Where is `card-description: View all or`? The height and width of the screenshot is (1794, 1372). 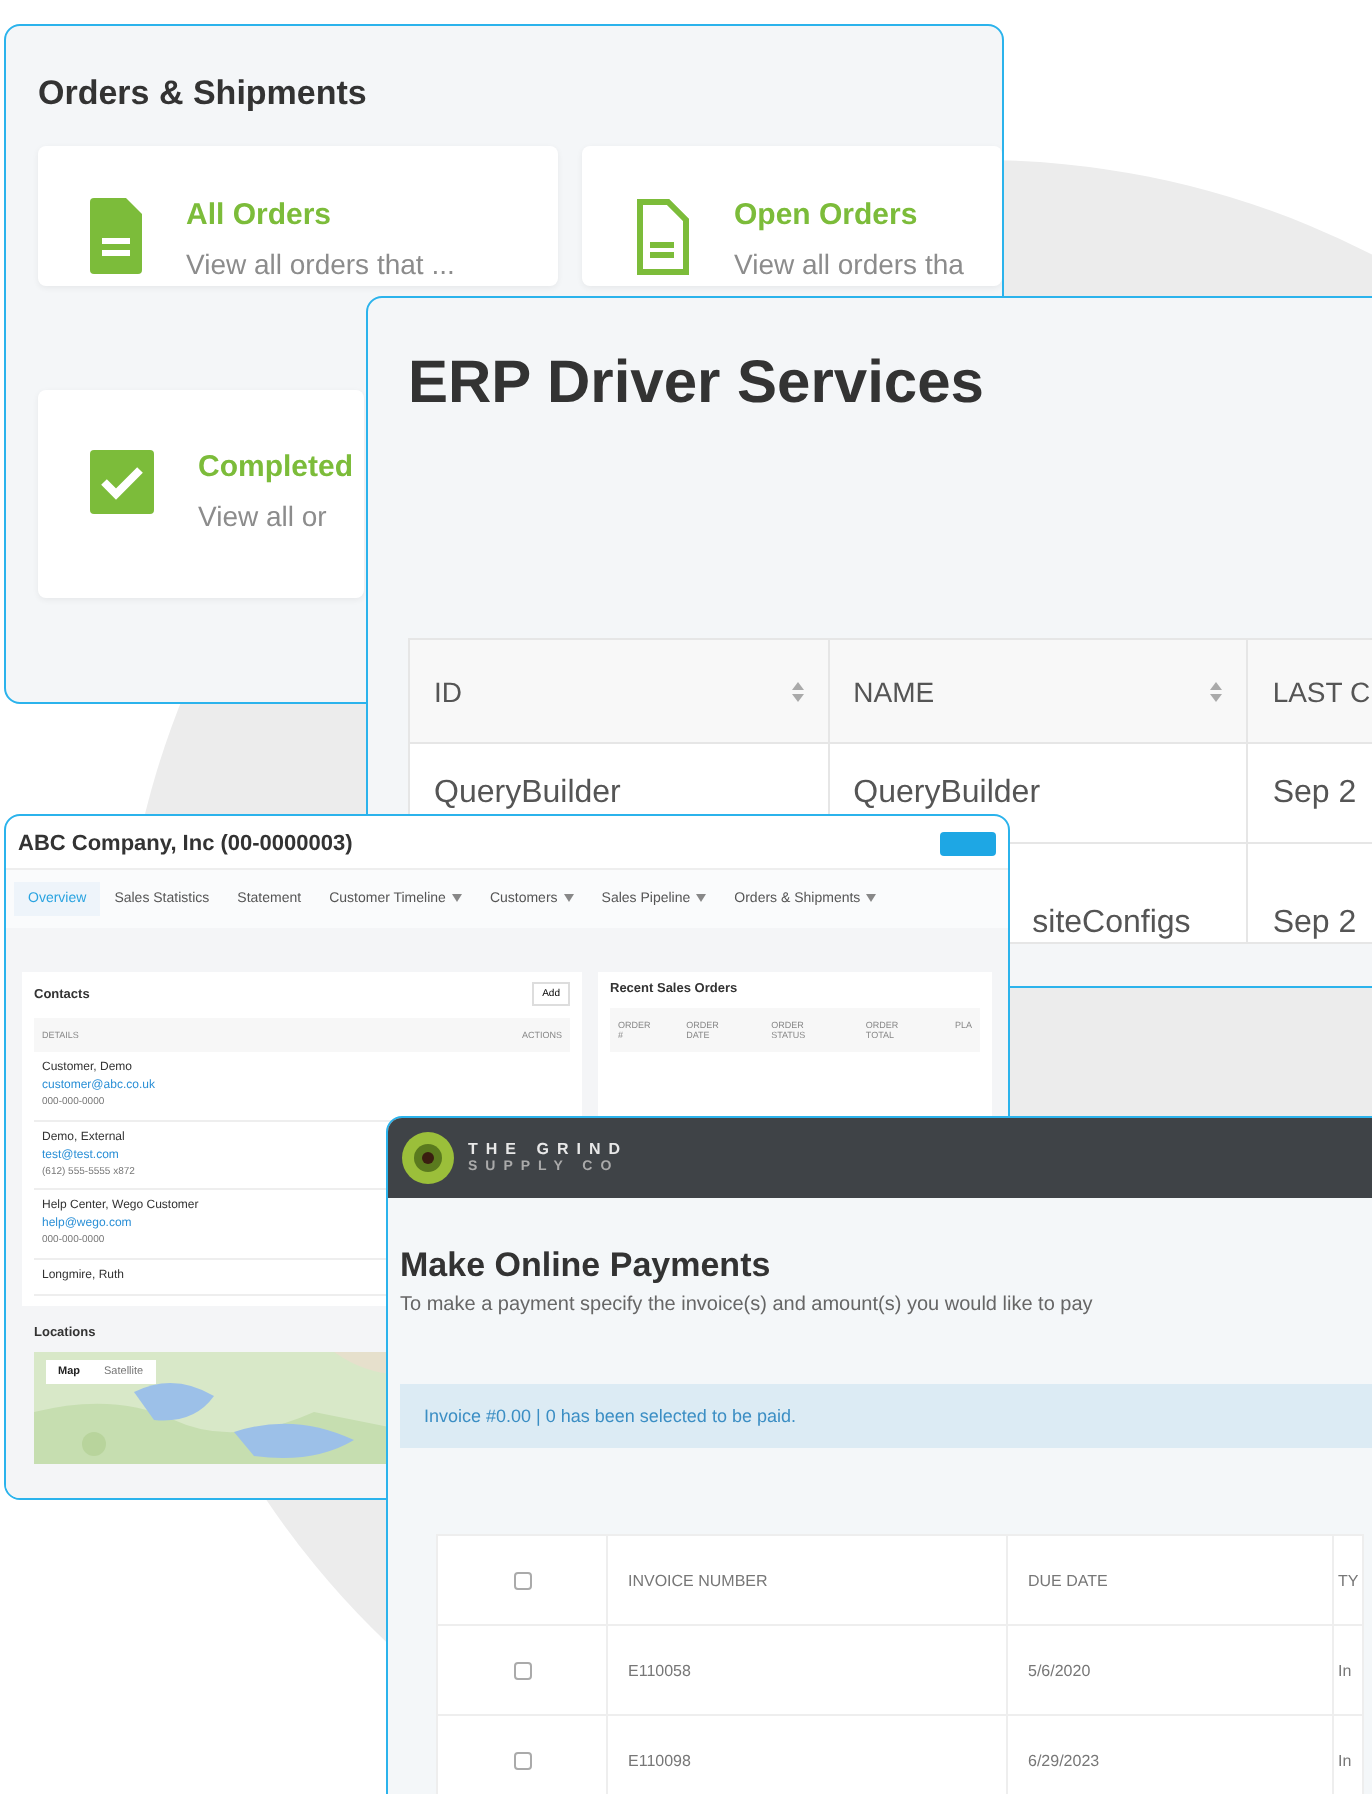
card-description: View all or is located at coordinates (263, 516).